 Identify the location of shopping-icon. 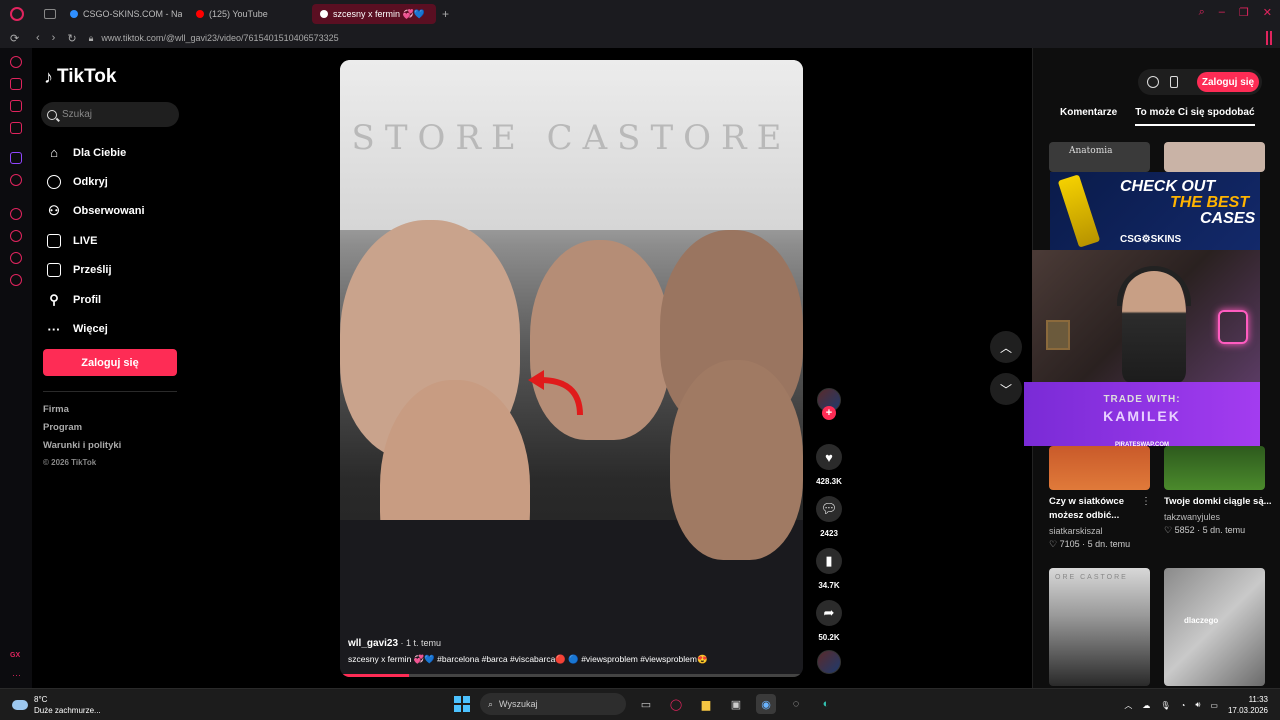
(16, 84).